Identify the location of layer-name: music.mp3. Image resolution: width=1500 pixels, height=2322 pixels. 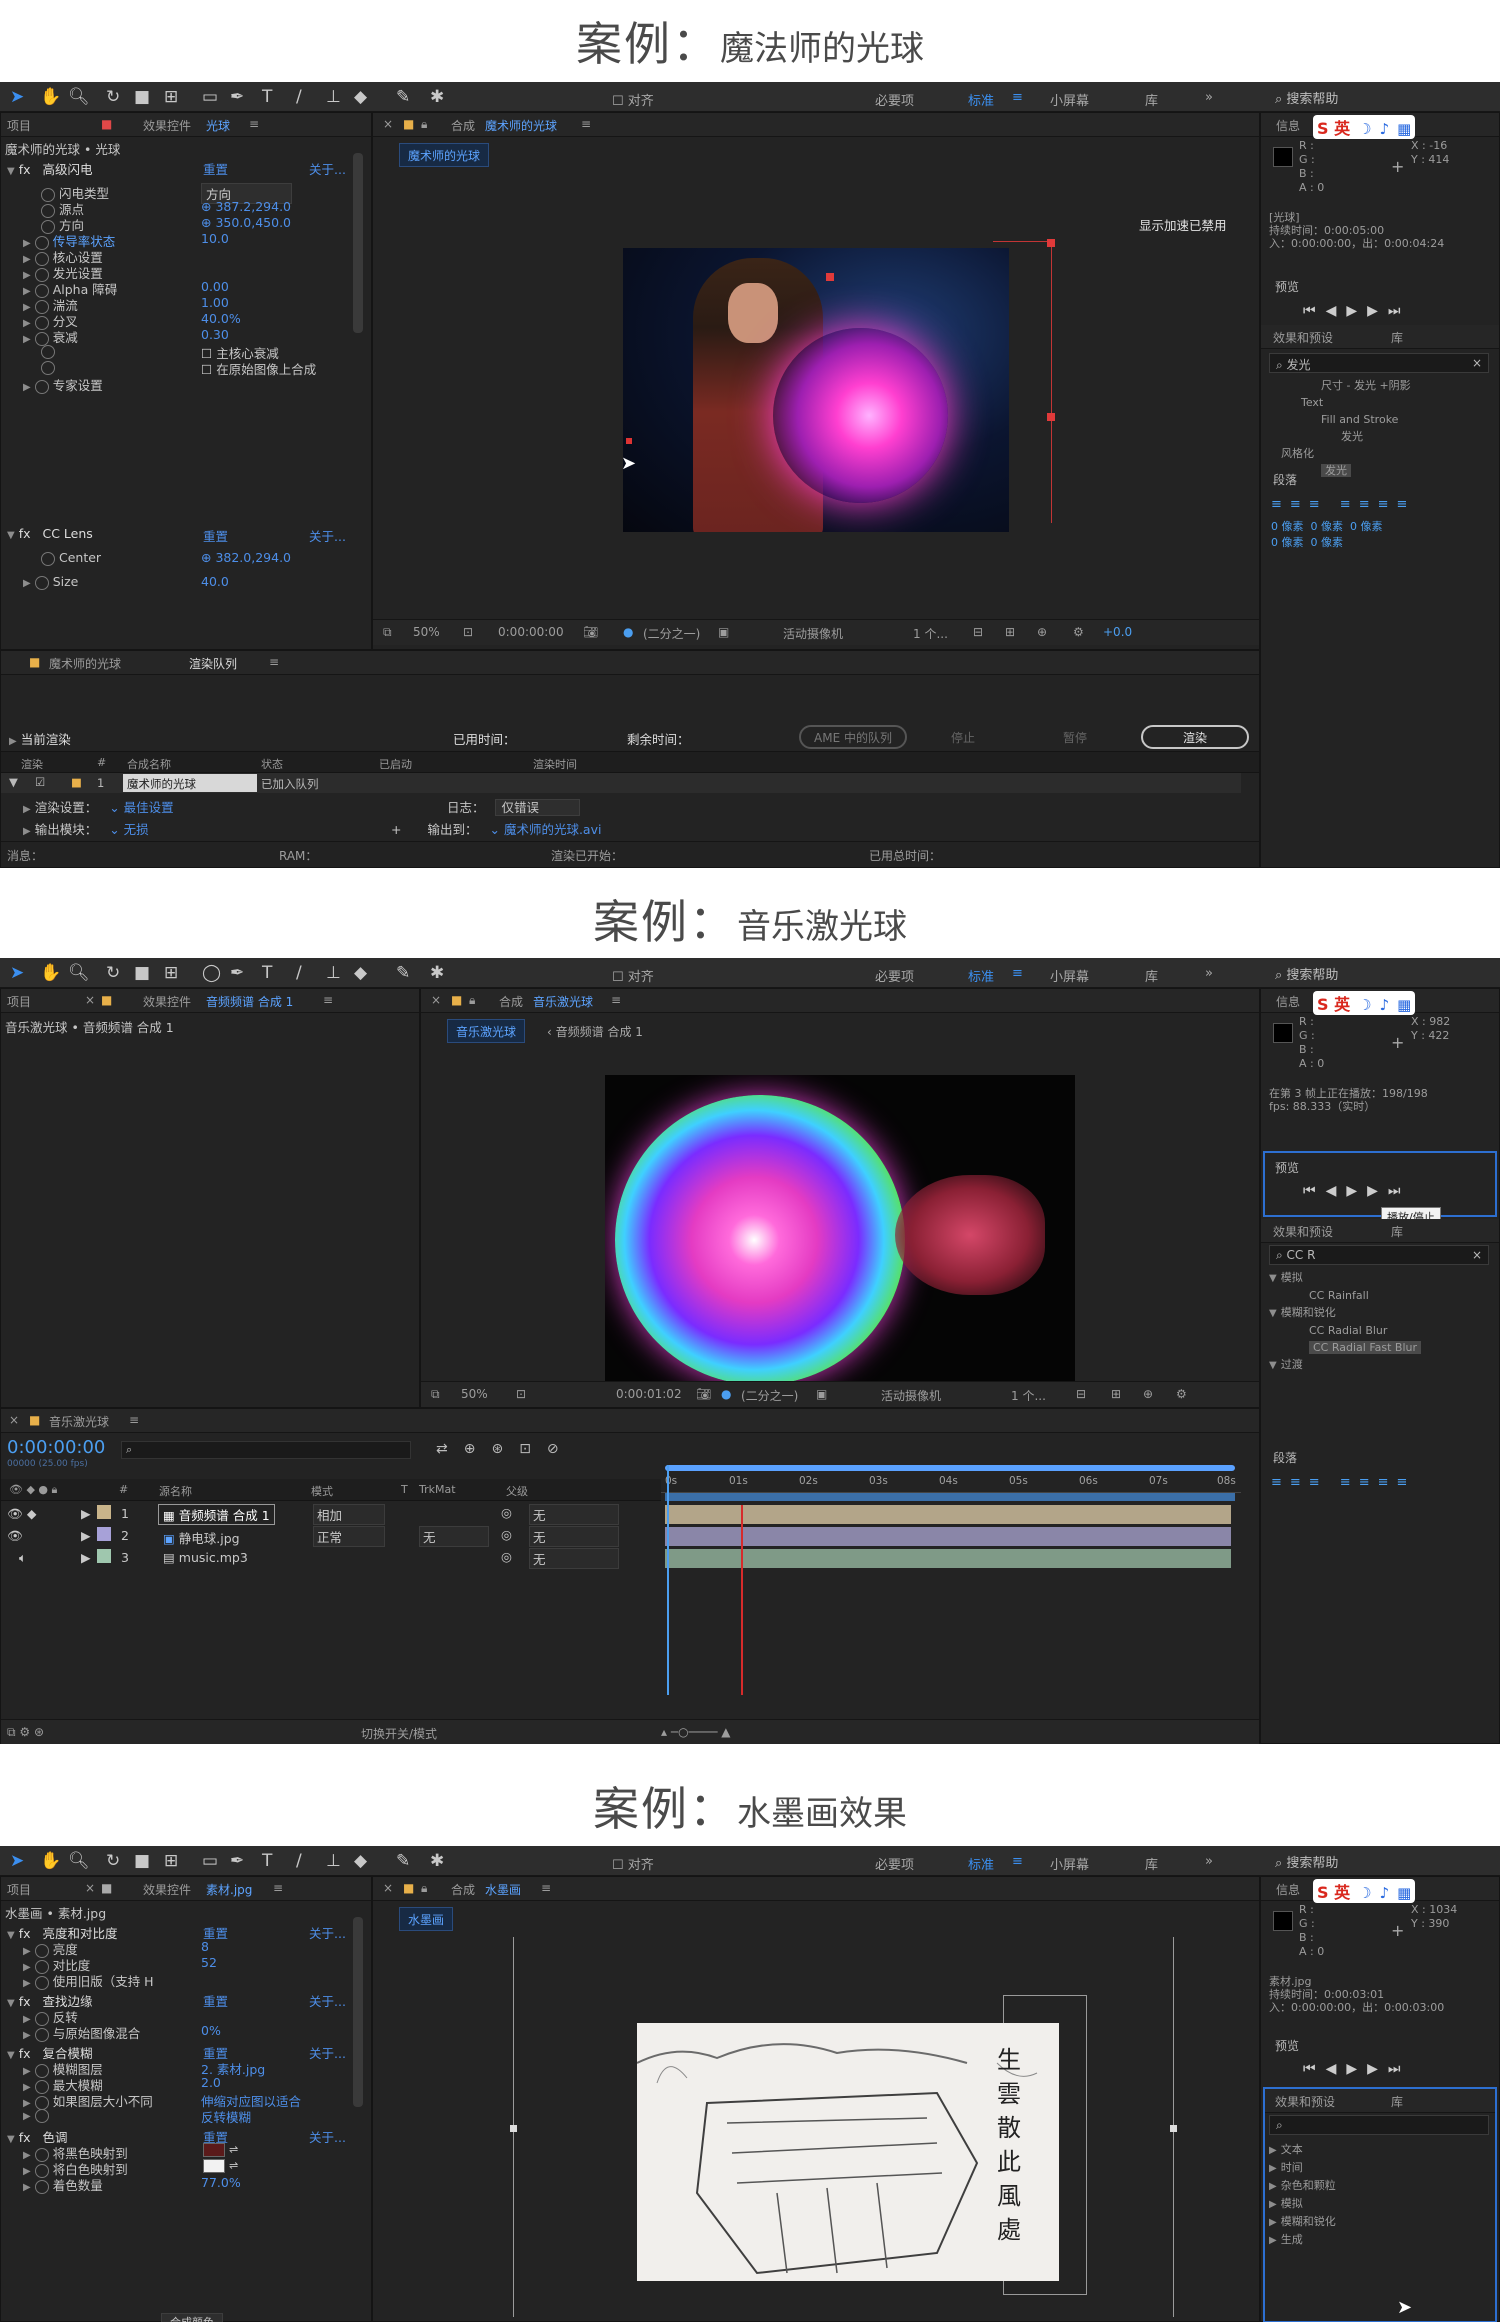
(213, 1557).